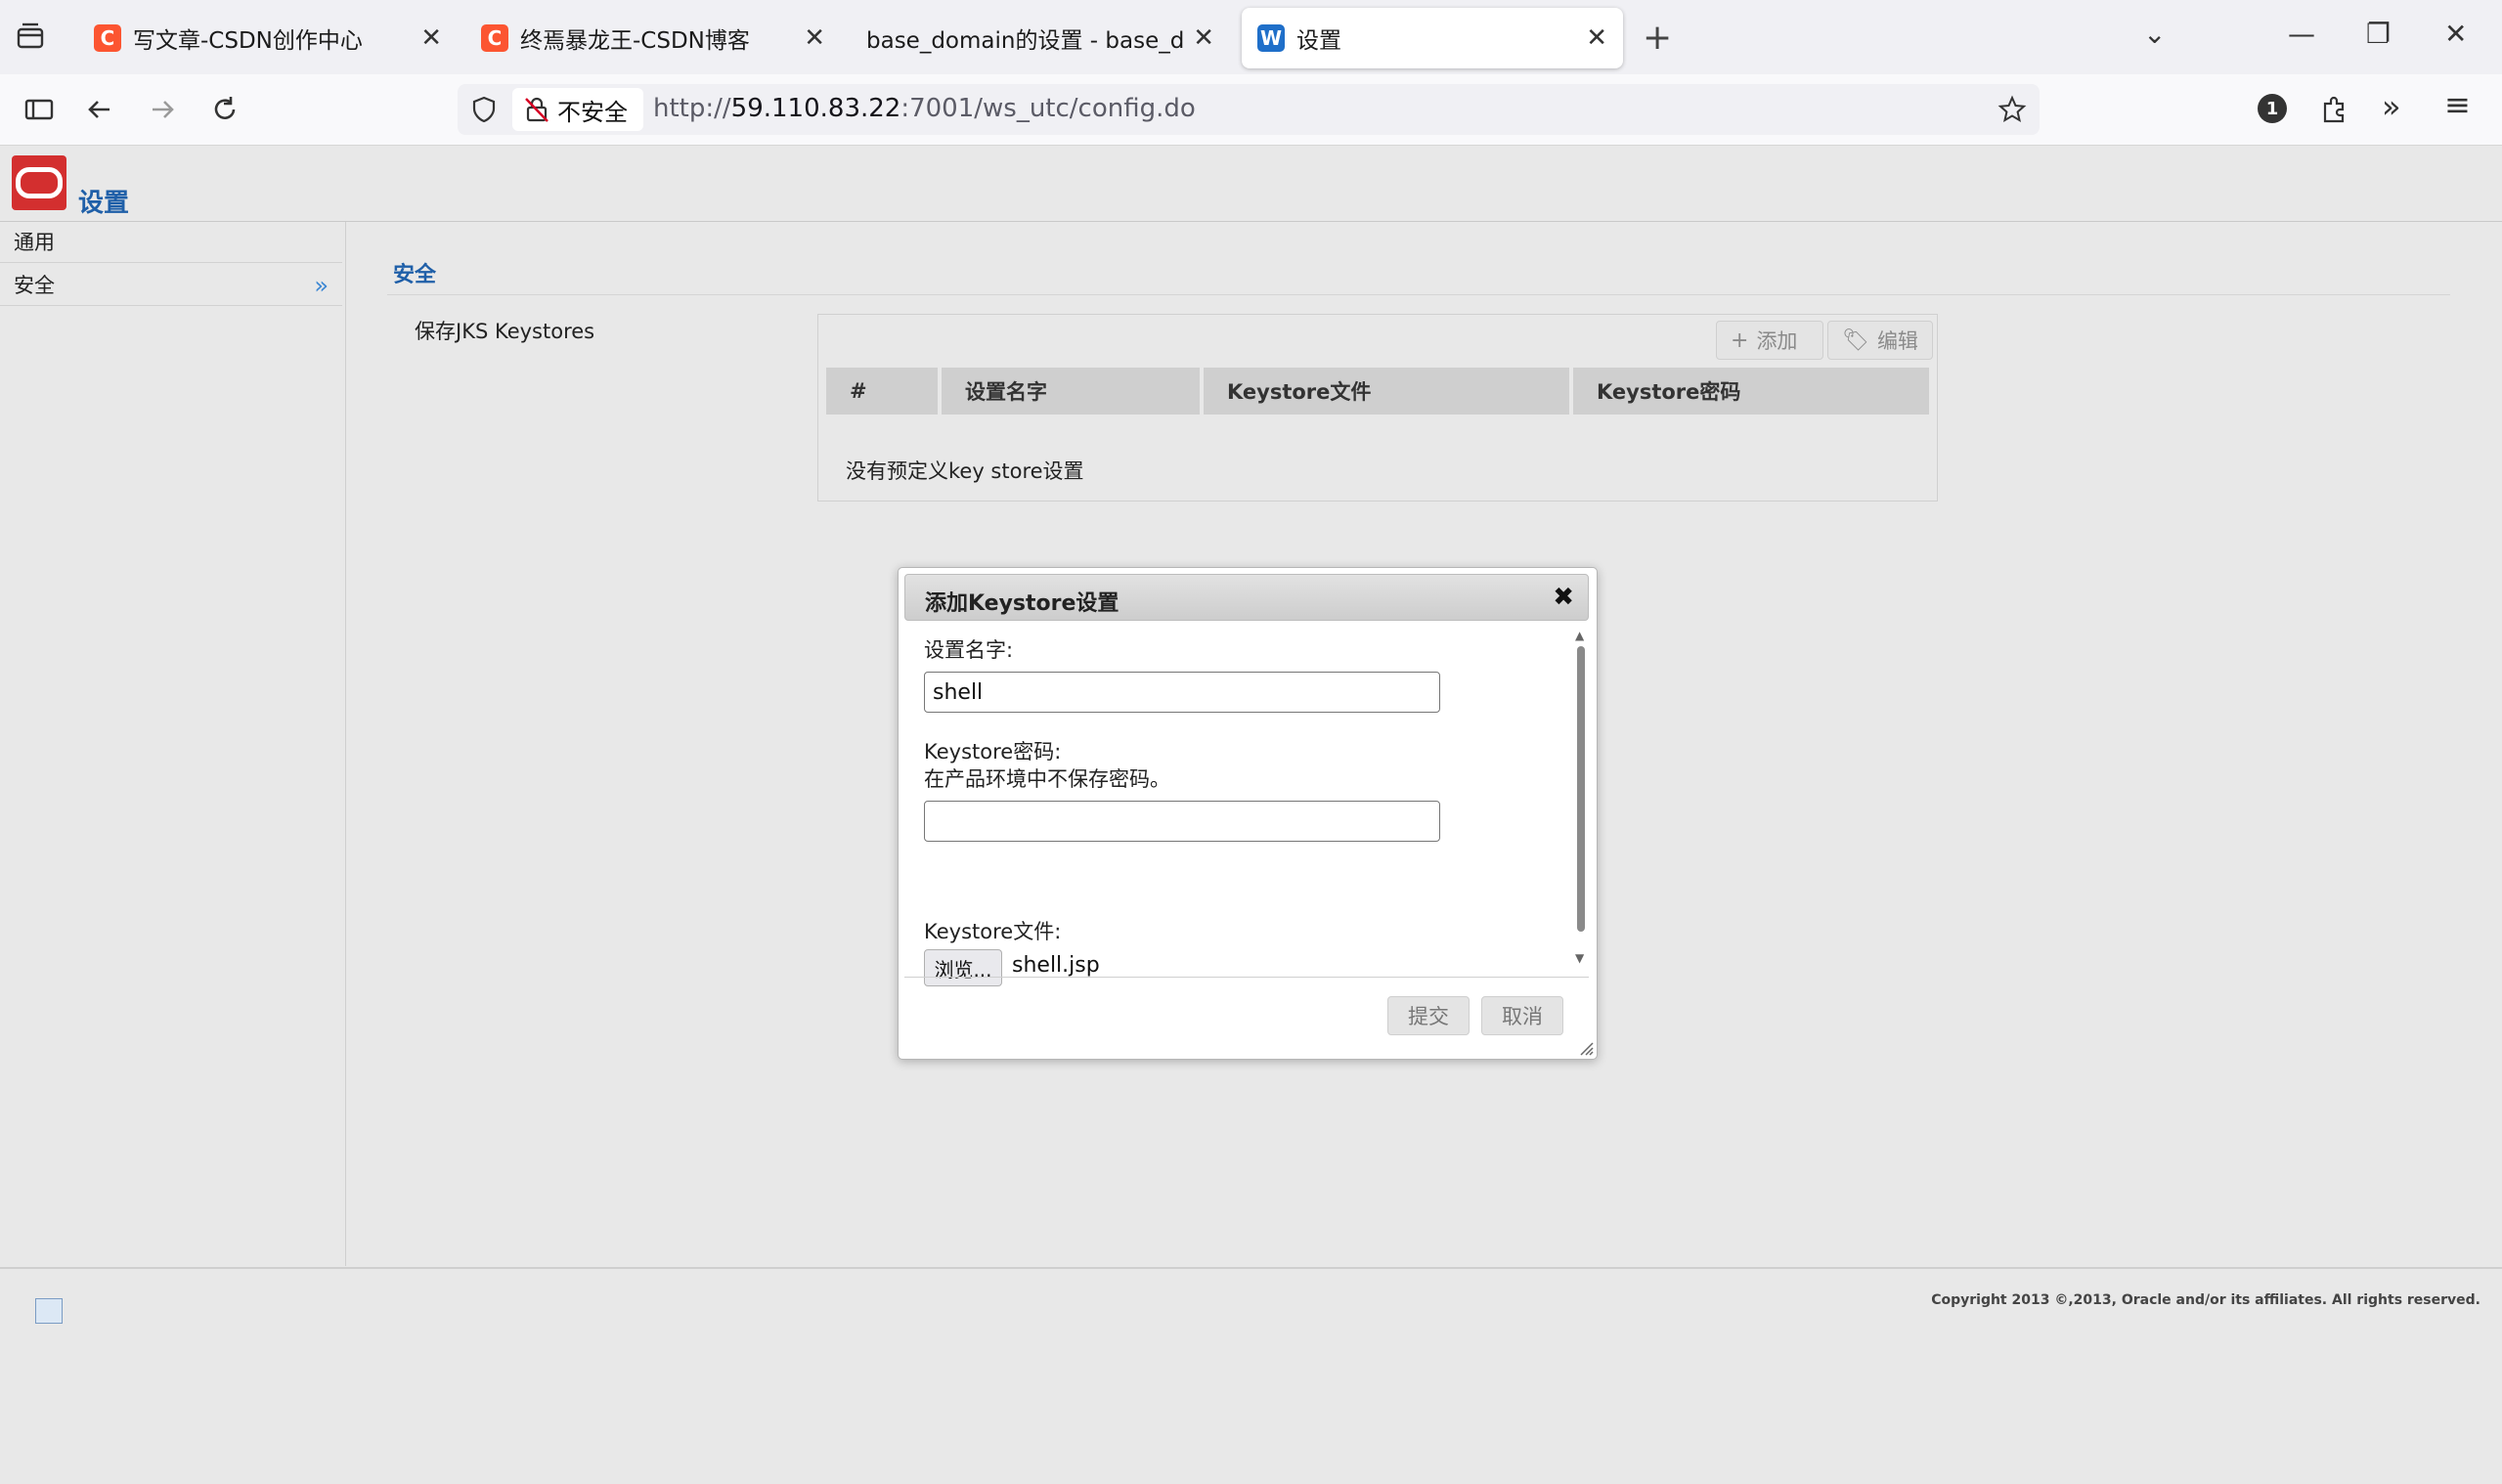  Describe the element at coordinates (1658, 38) in the screenshot. I see `new-tab-icon: +` at that location.